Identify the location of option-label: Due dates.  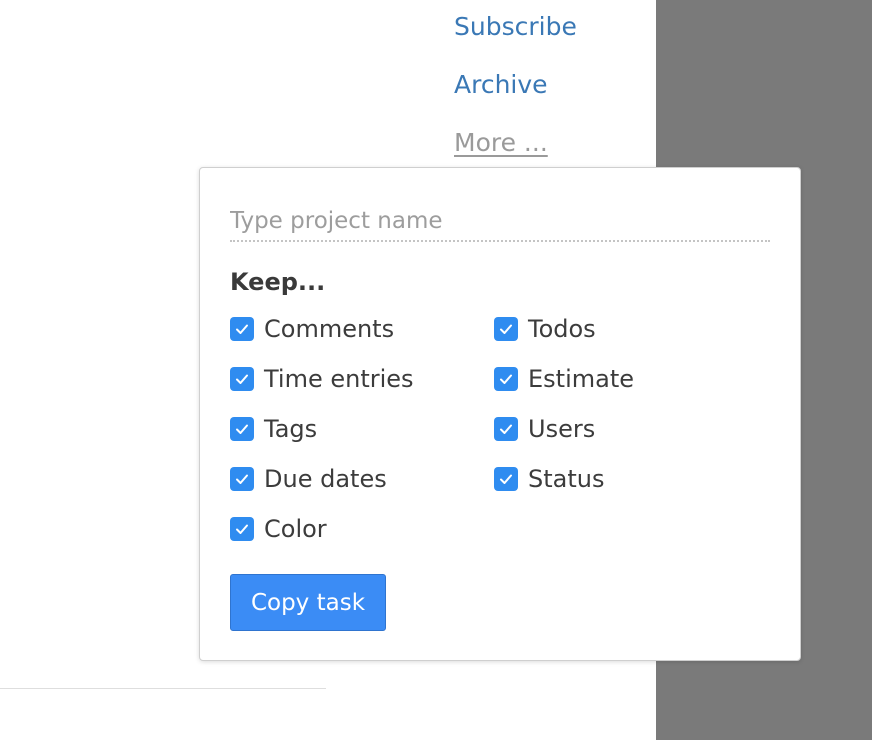
(325, 479).